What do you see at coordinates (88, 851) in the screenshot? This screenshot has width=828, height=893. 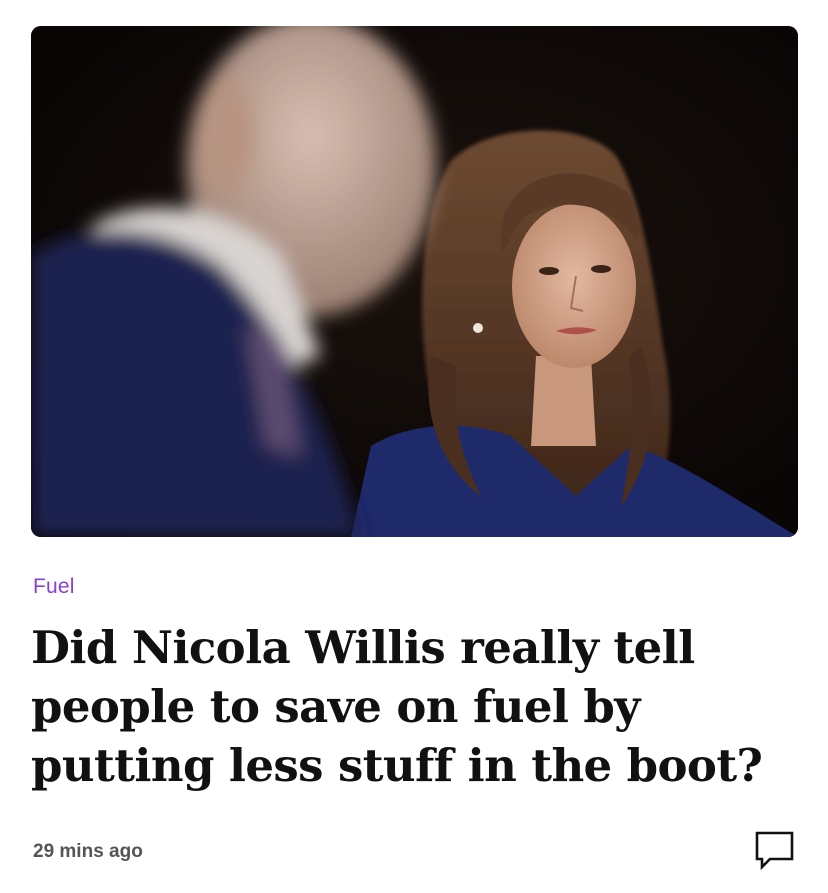 I see `article-timestamp: 29 mins ago` at bounding box center [88, 851].